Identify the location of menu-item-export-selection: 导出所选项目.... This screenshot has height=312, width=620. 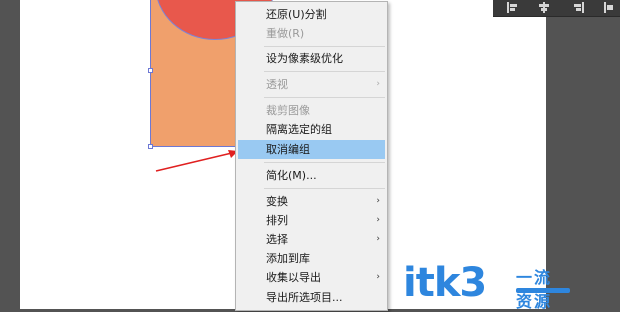
(311, 297).